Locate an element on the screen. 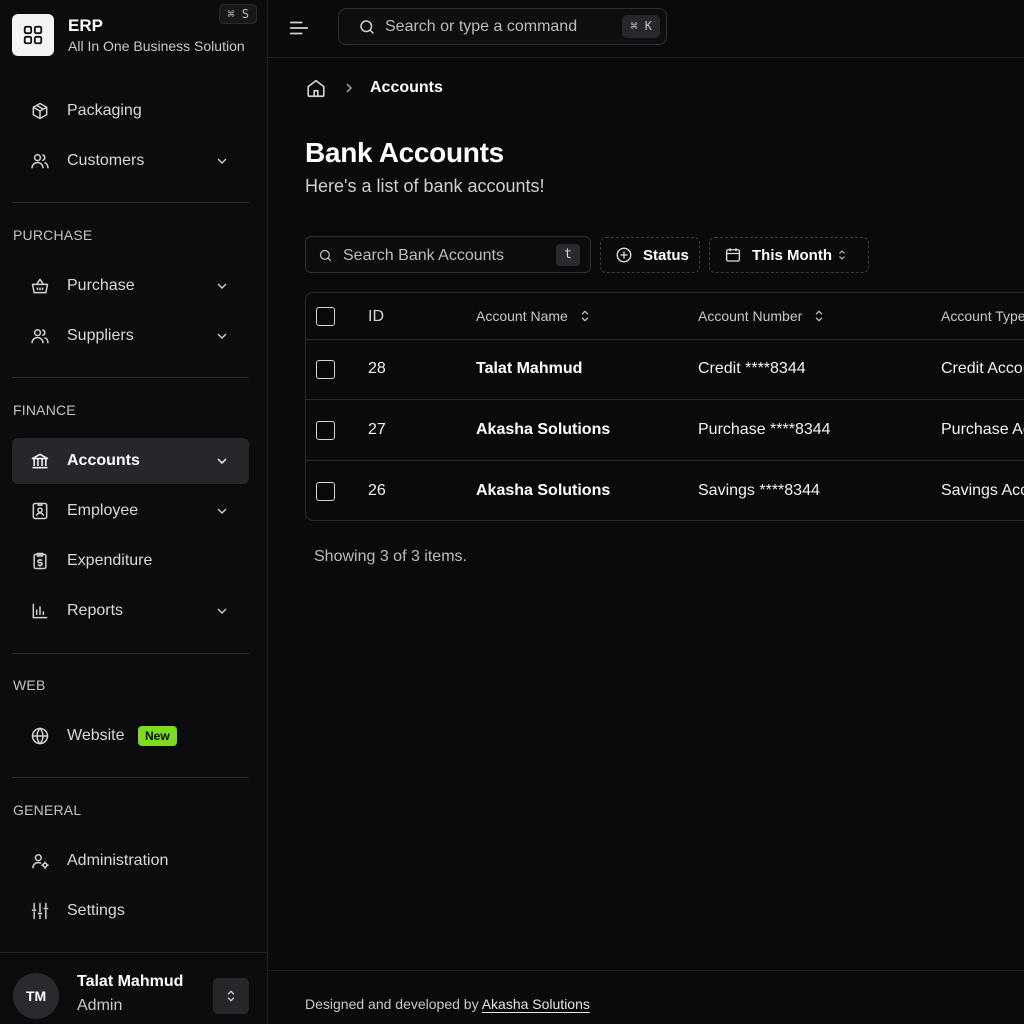  page-title: Bank Accounts is located at coordinates (404, 152).